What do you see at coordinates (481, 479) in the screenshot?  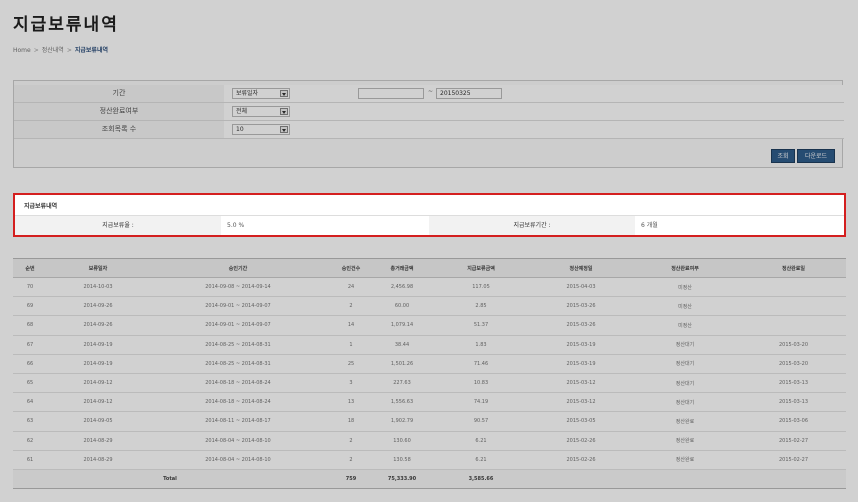 I see `total-hold-amount: 3,585.66` at bounding box center [481, 479].